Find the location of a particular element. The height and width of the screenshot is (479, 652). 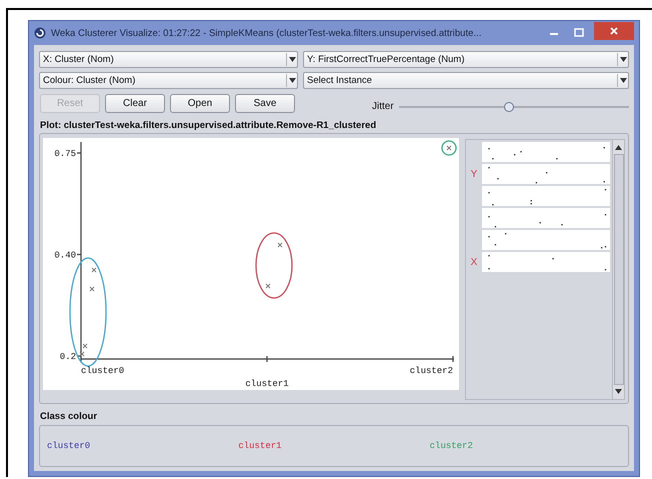

axis-label: 0.40 is located at coordinates (65, 255).